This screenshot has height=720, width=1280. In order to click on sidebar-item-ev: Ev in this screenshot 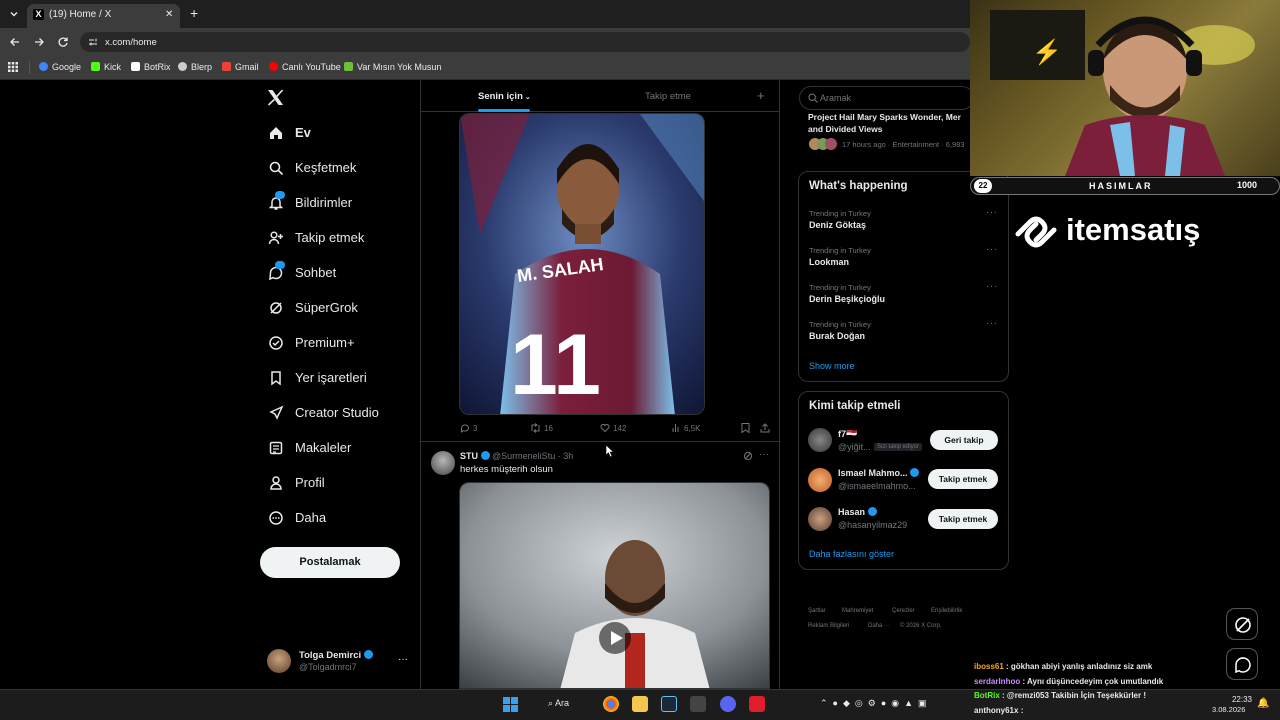, I will do `click(338, 134)`.